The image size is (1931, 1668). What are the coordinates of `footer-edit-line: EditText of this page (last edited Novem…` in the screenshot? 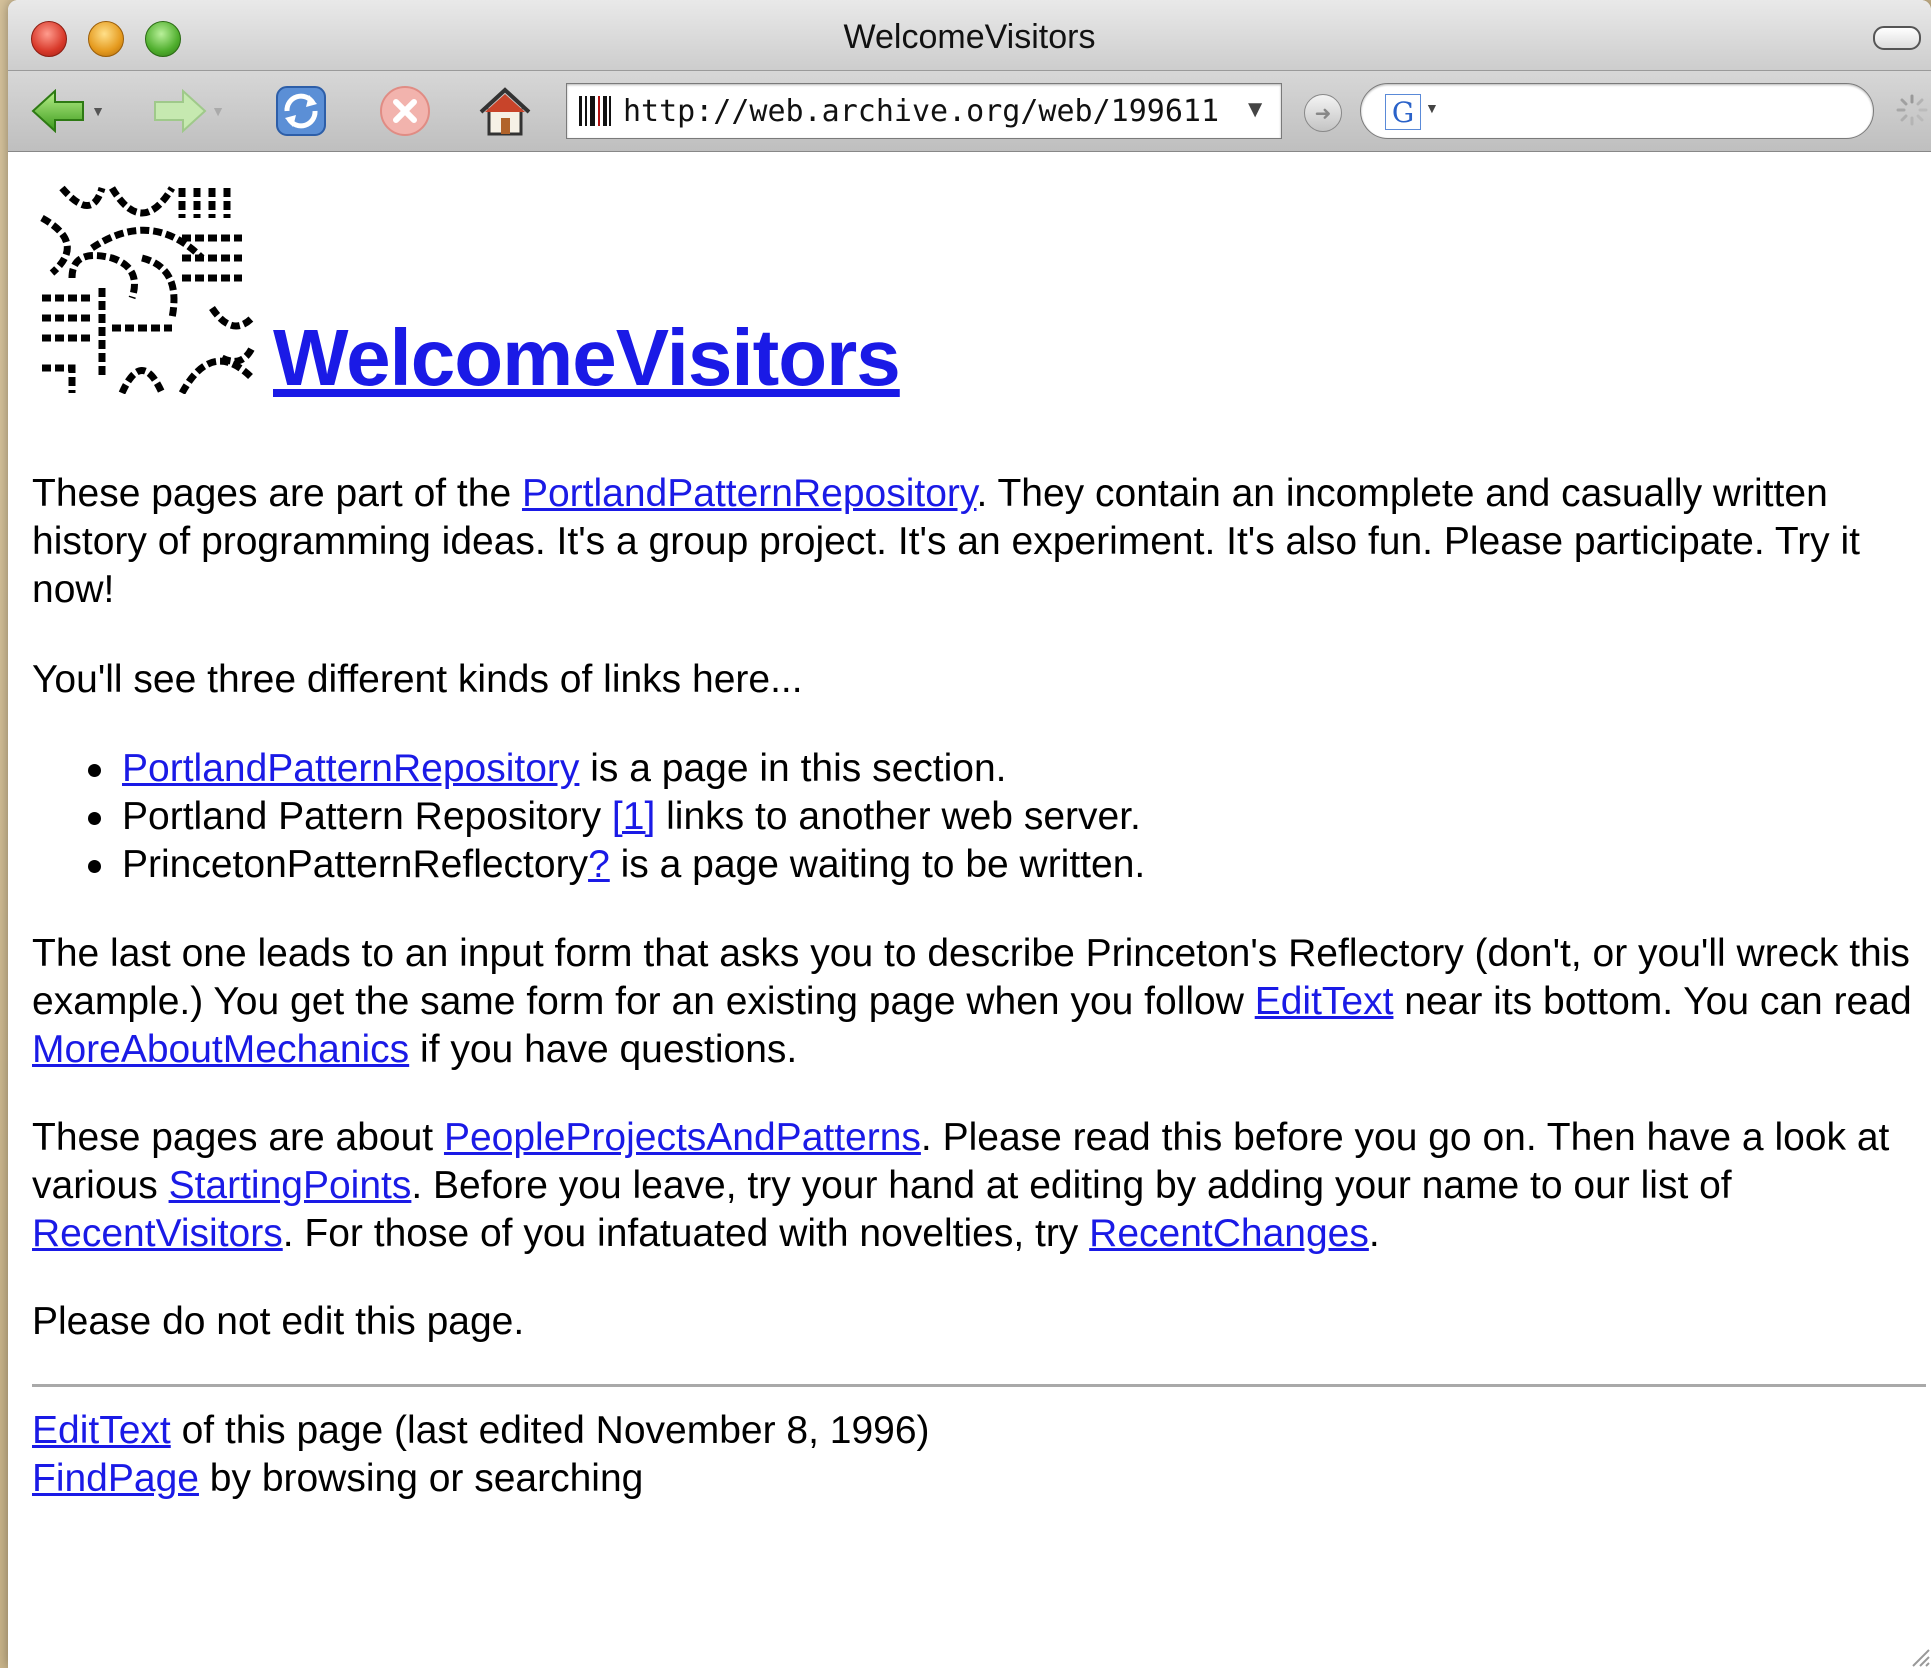 It's located at (481, 1431).